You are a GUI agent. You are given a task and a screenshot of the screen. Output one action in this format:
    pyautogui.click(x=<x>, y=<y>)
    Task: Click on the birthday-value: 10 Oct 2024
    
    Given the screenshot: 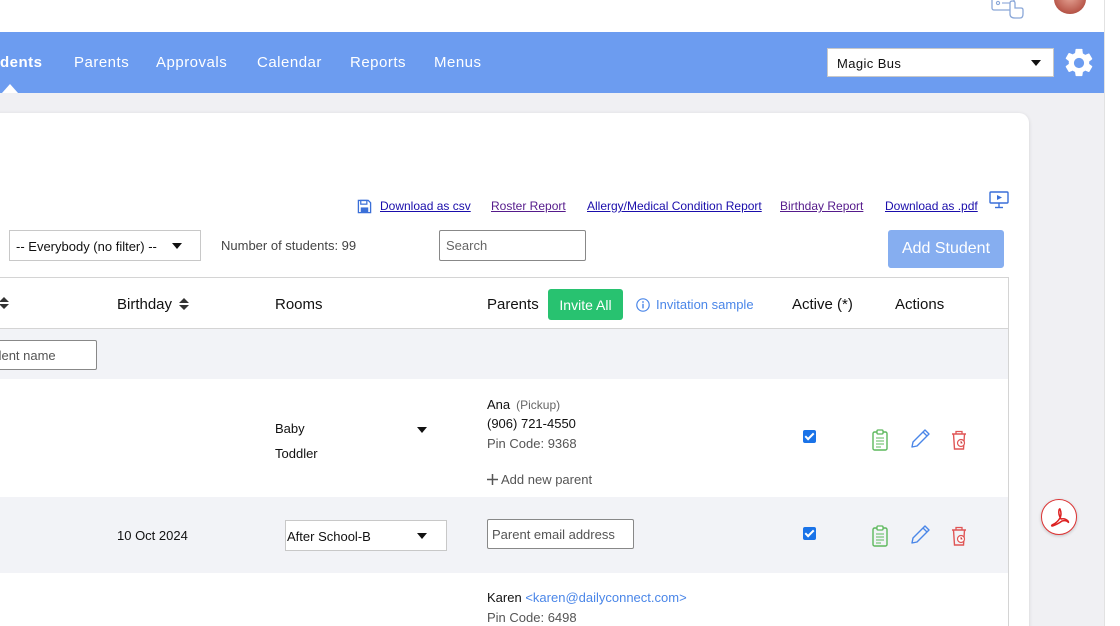 What is the action you would take?
    pyautogui.click(x=152, y=535)
    